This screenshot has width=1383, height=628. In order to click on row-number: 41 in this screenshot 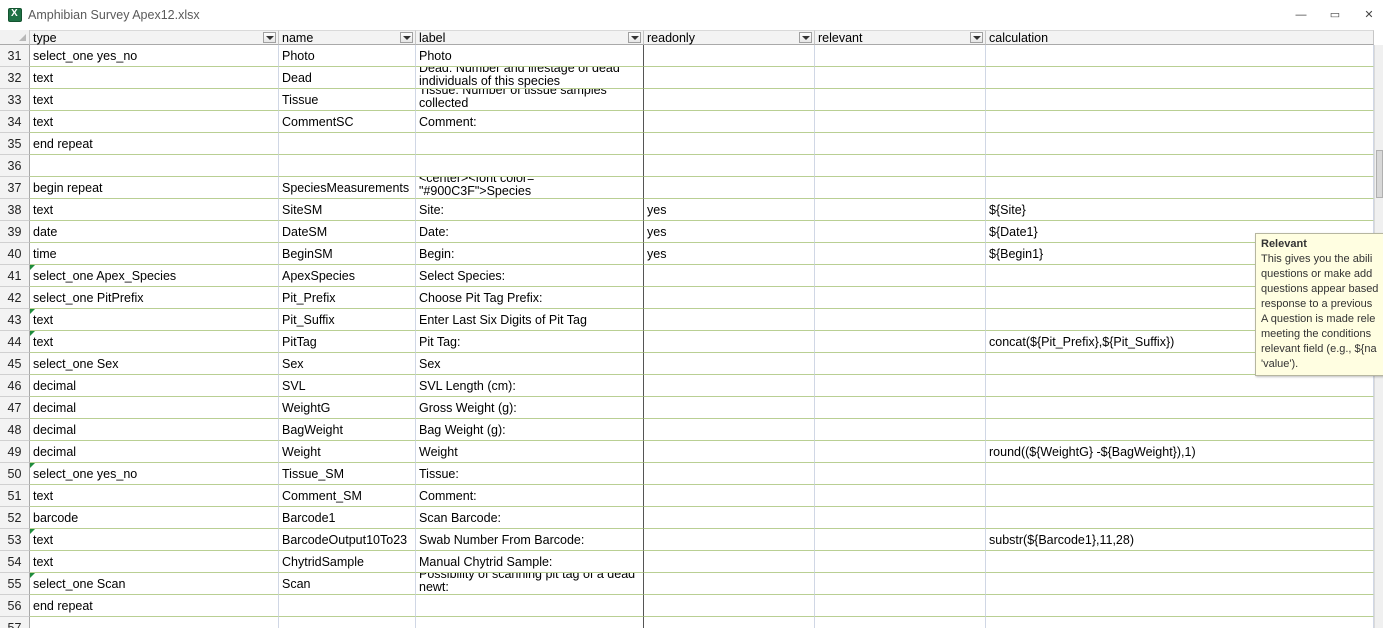, I will do `click(15, 276)`.